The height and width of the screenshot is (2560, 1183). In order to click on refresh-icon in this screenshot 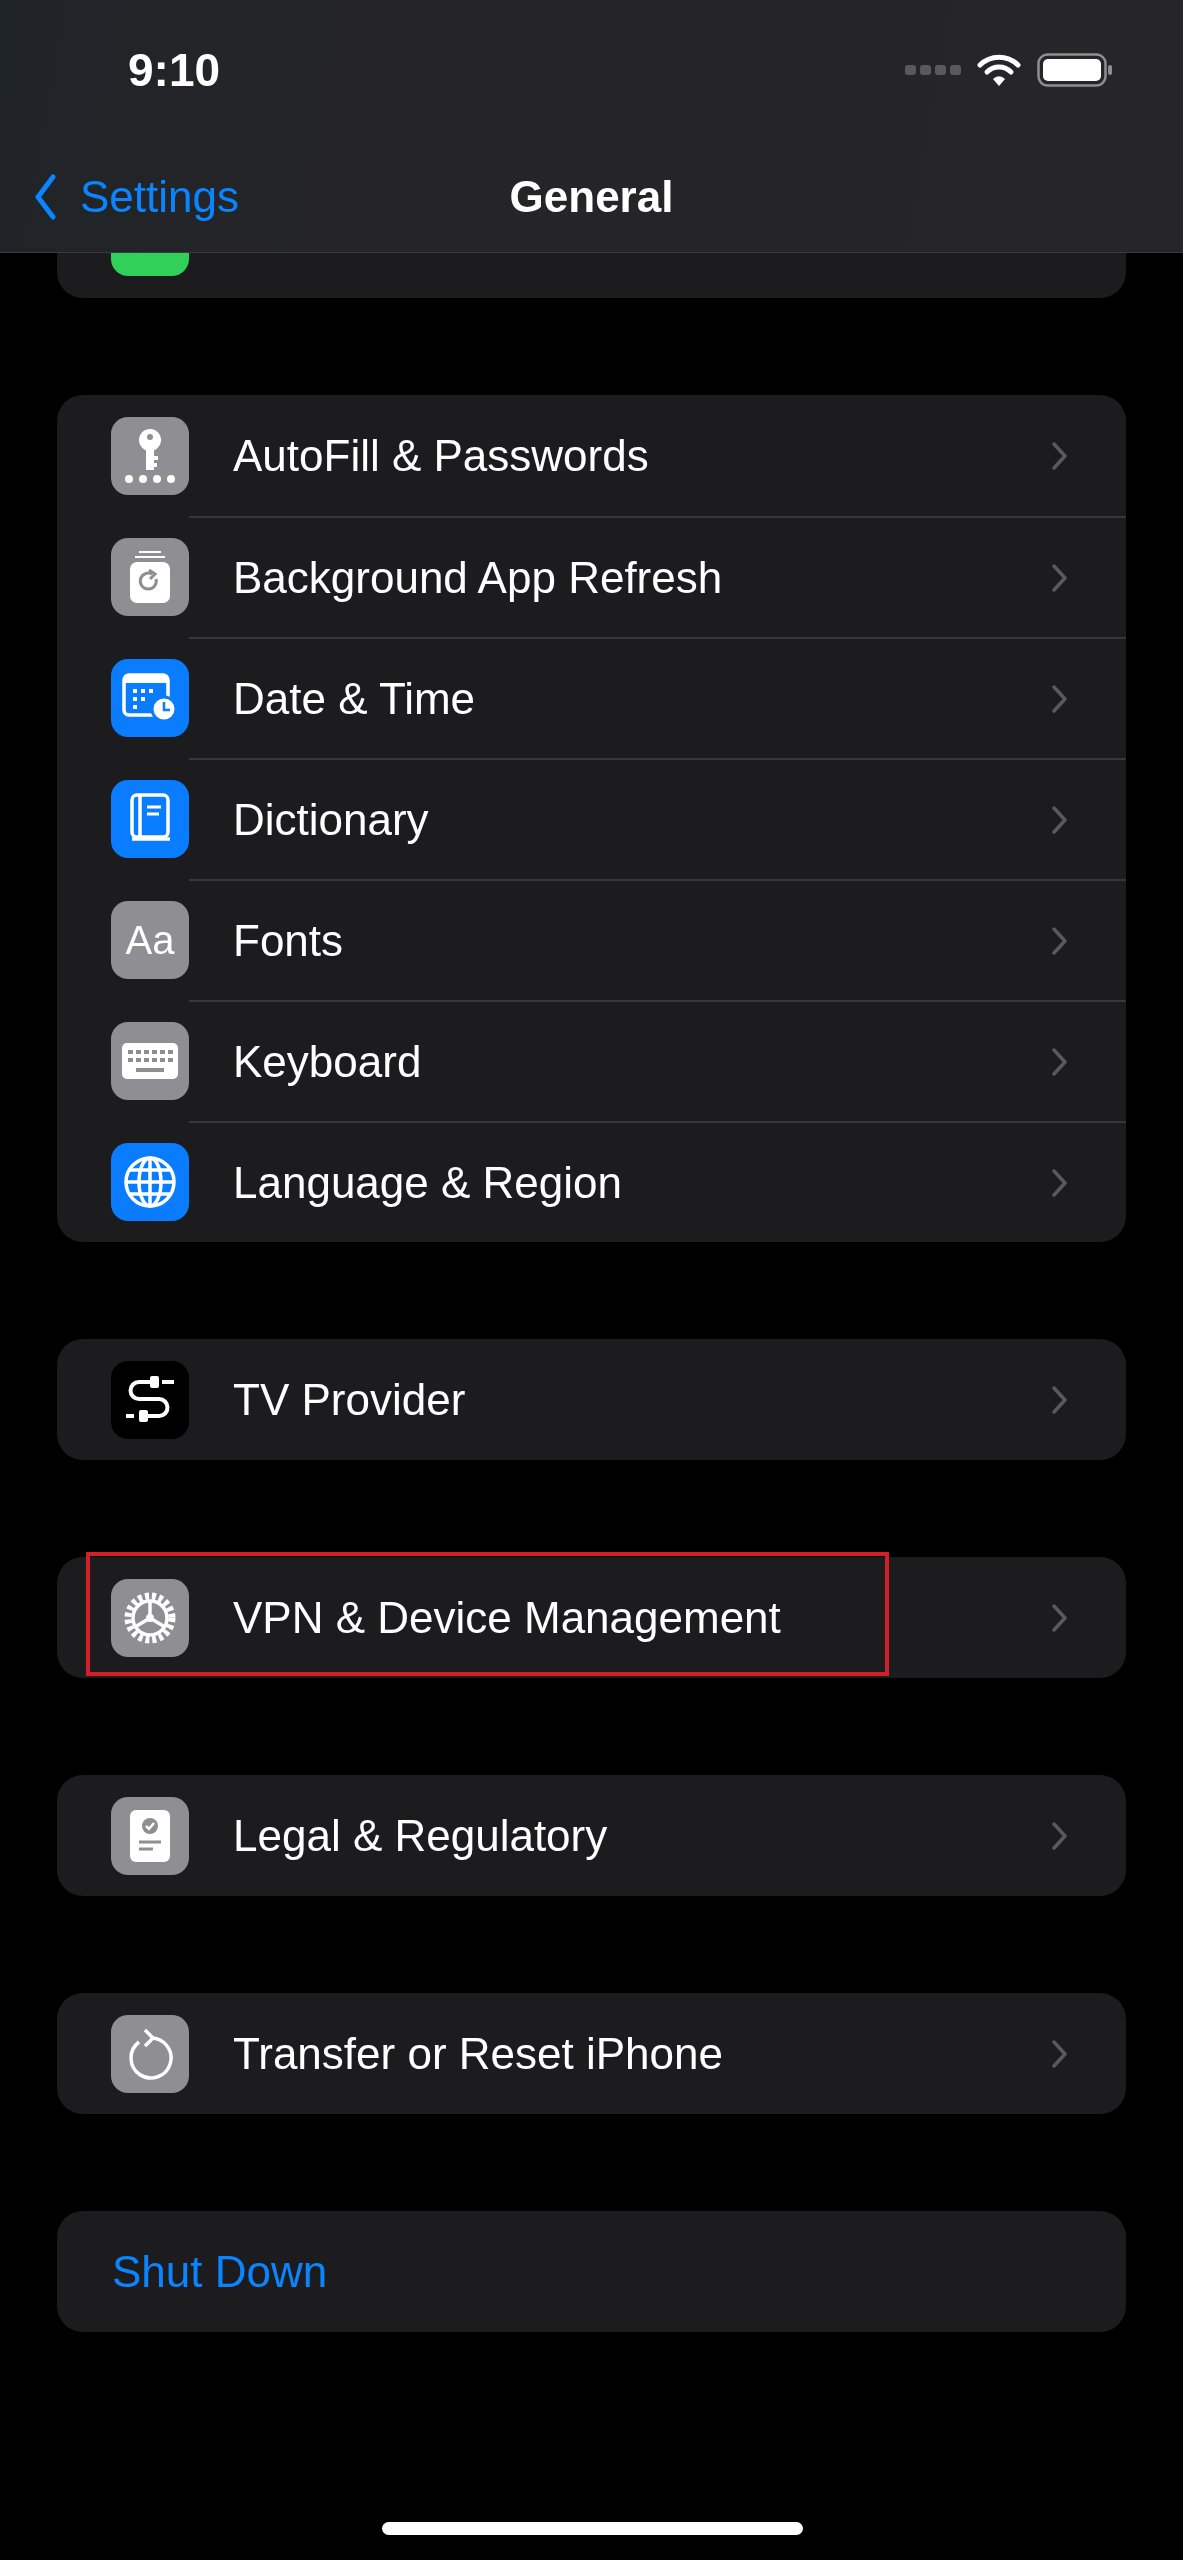, I will do `click(150, 576)`.